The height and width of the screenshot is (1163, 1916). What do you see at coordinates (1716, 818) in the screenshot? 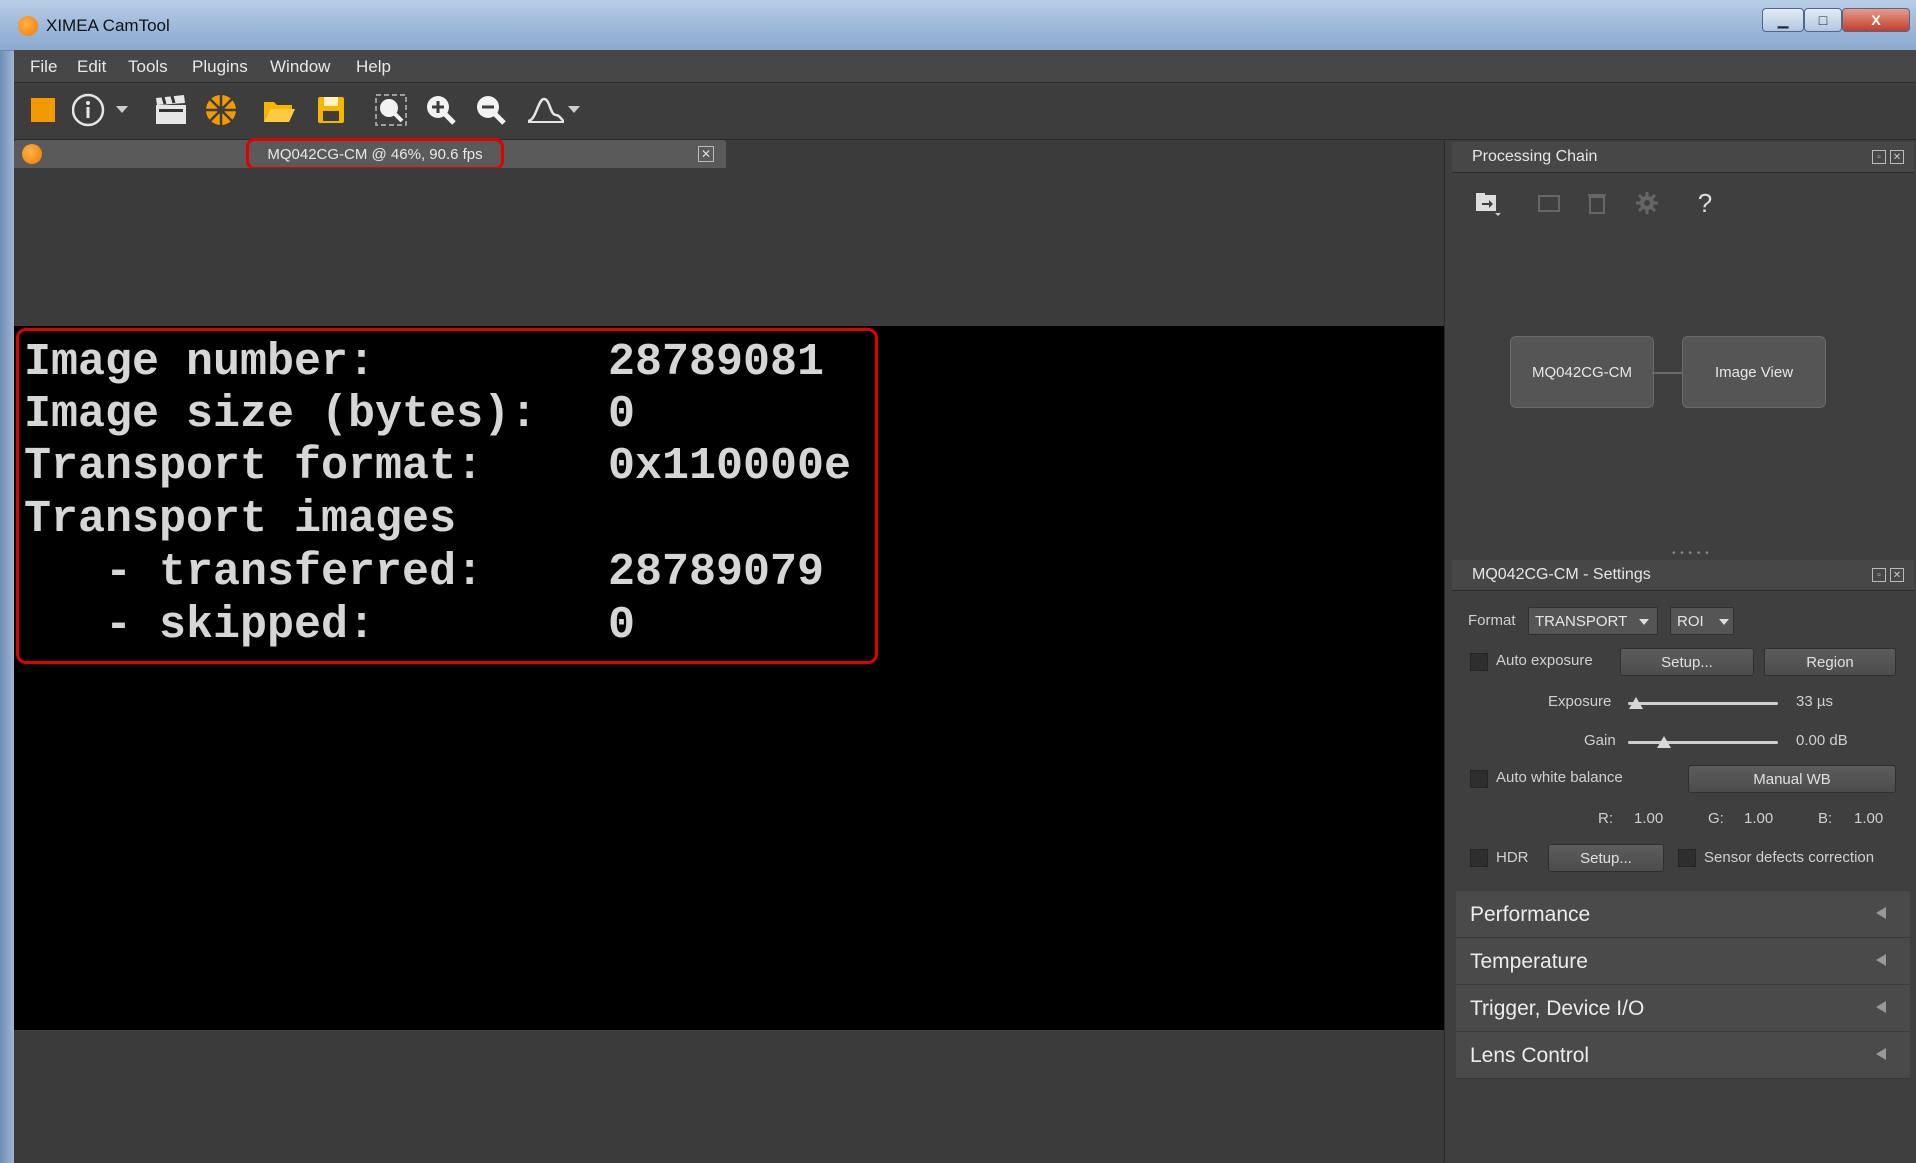
I see `wb-g-label: G:` at bounding box center [1716, 818].